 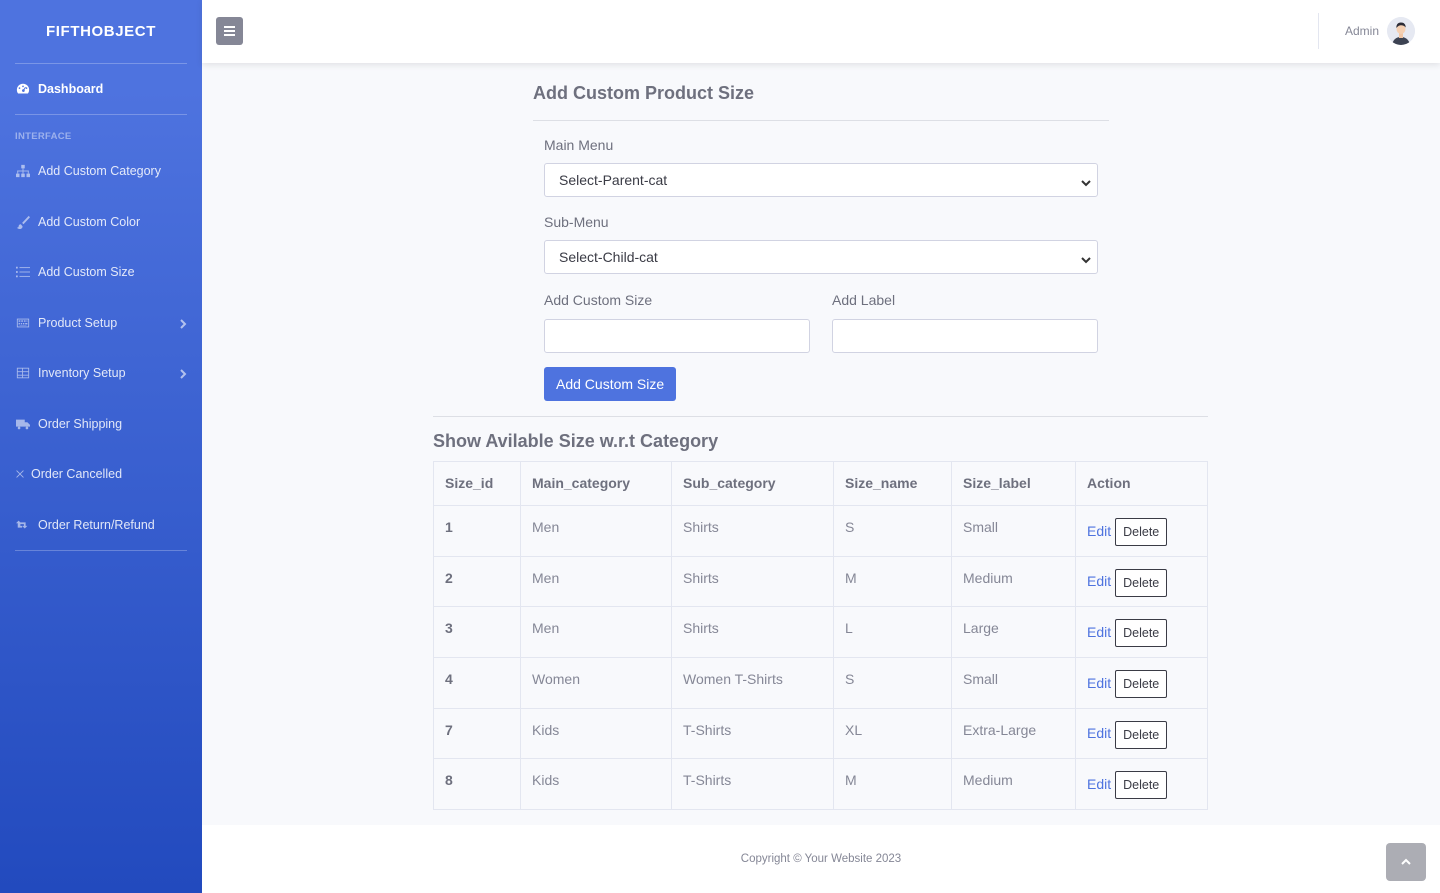 I want to click on table-cell: Small, so click(x=1013, y=683).